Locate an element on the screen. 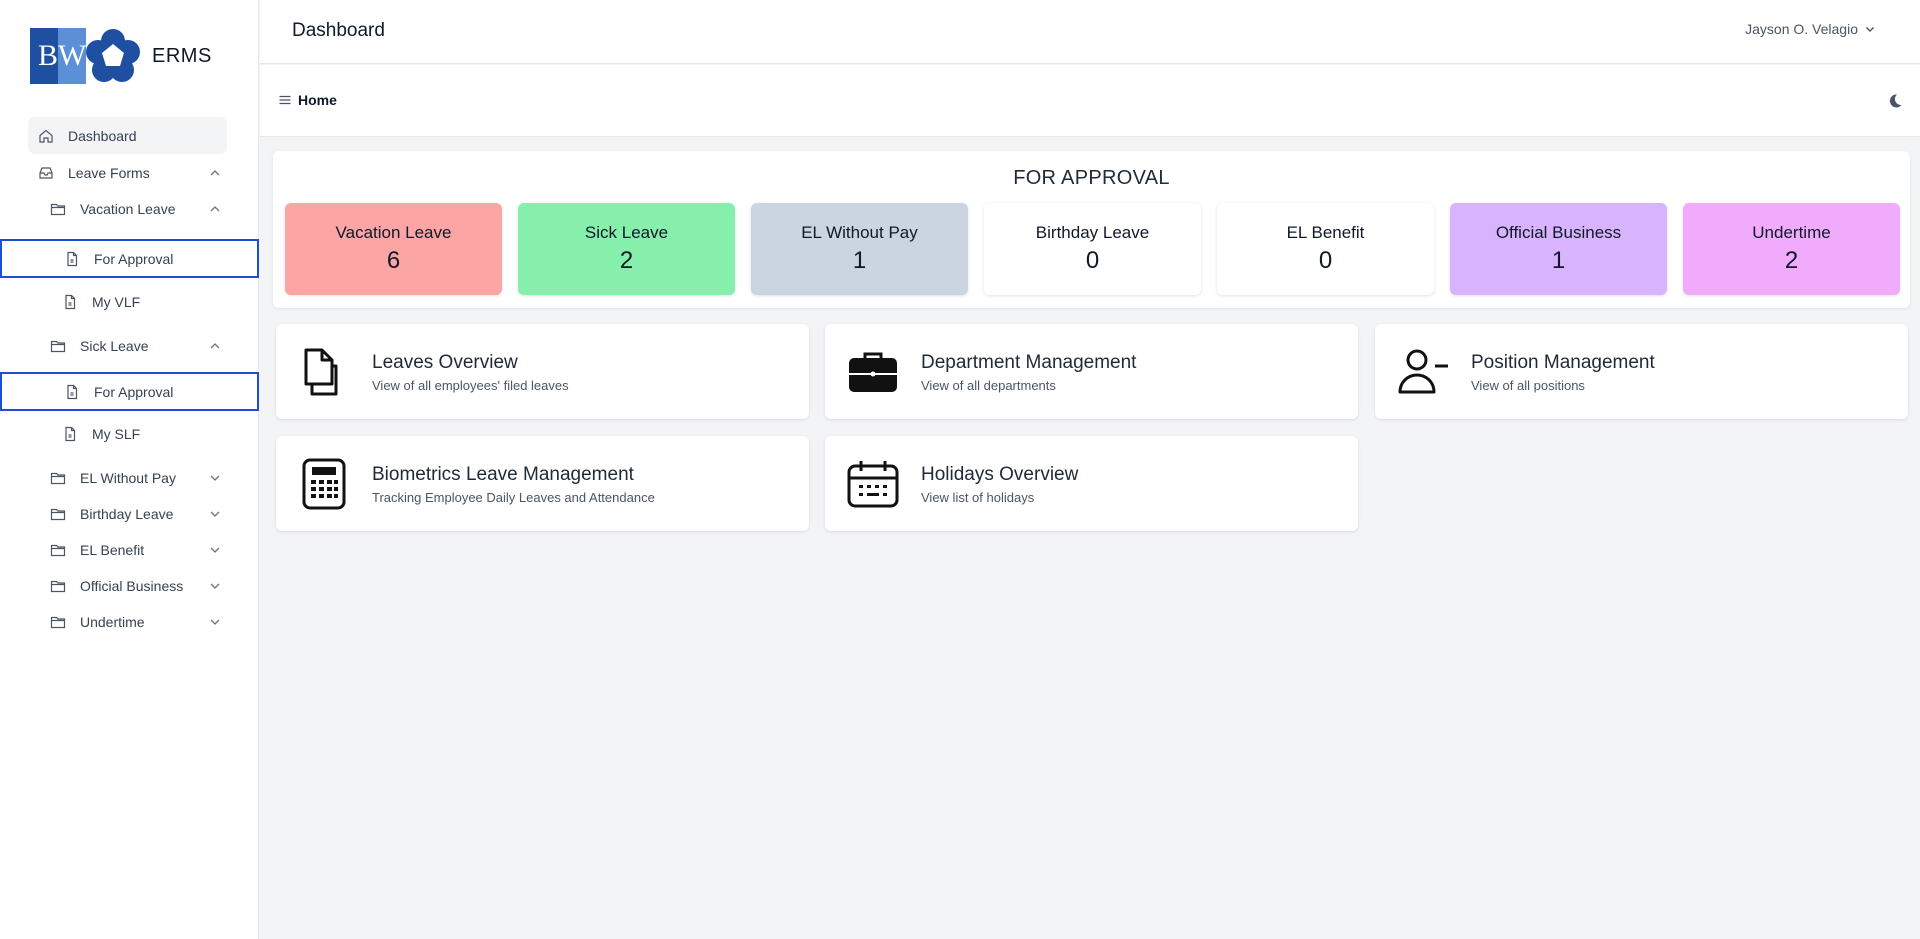 This screenshot has height=939, width=1920. card-title: Department Management is located at coordinates (1029, 362).